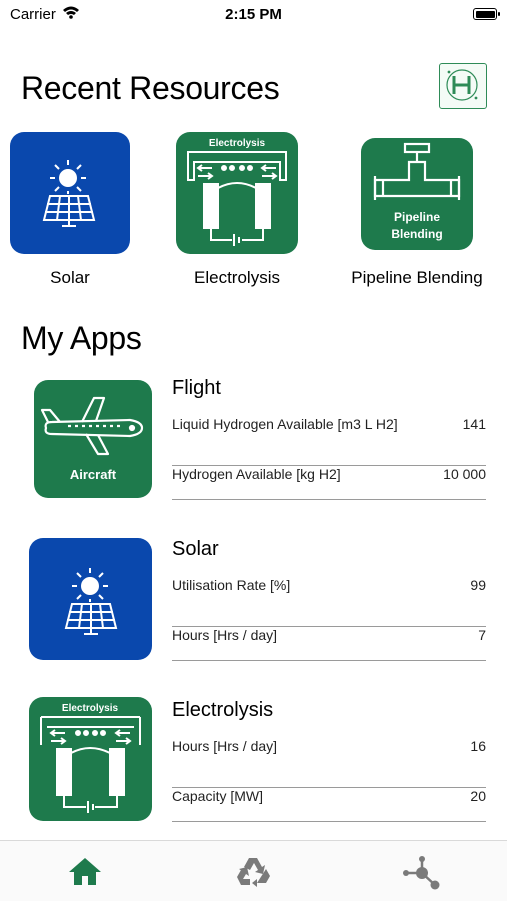 The height and width of the screenshot is (901, 507). I want to click on status-bar: Carrier 2:15 PM, so click(253, 15).